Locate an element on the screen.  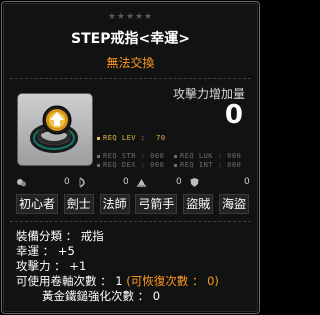
trade-status: 無法交換 is located at coordinates (130, 63).